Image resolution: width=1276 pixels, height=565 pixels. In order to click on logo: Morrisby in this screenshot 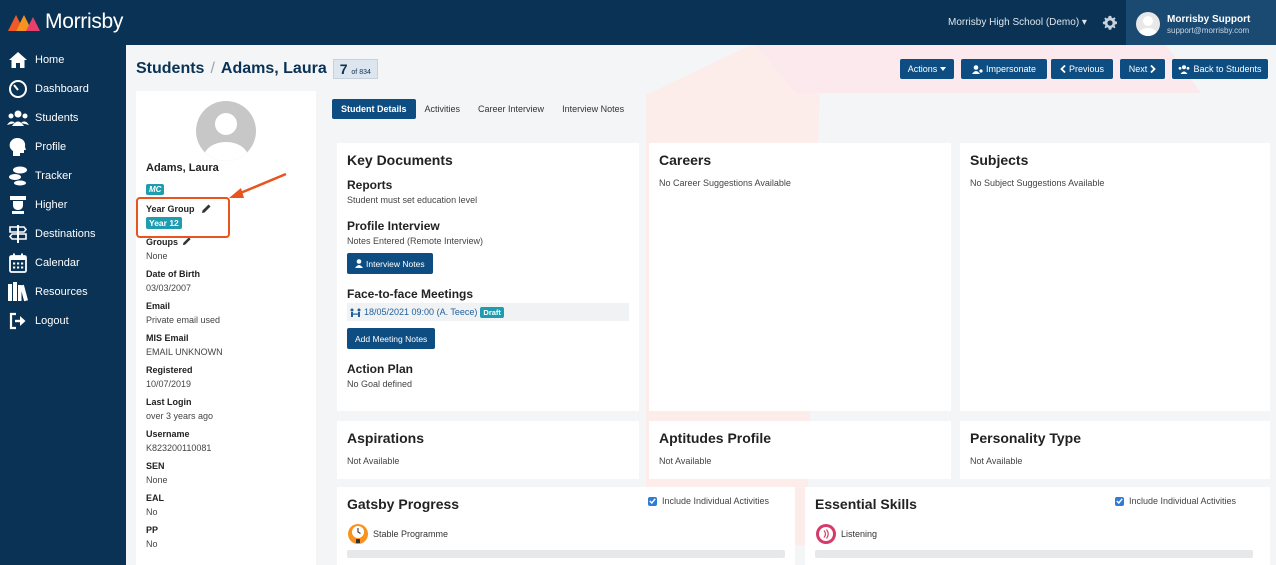, I will do `click(65, 22)`.